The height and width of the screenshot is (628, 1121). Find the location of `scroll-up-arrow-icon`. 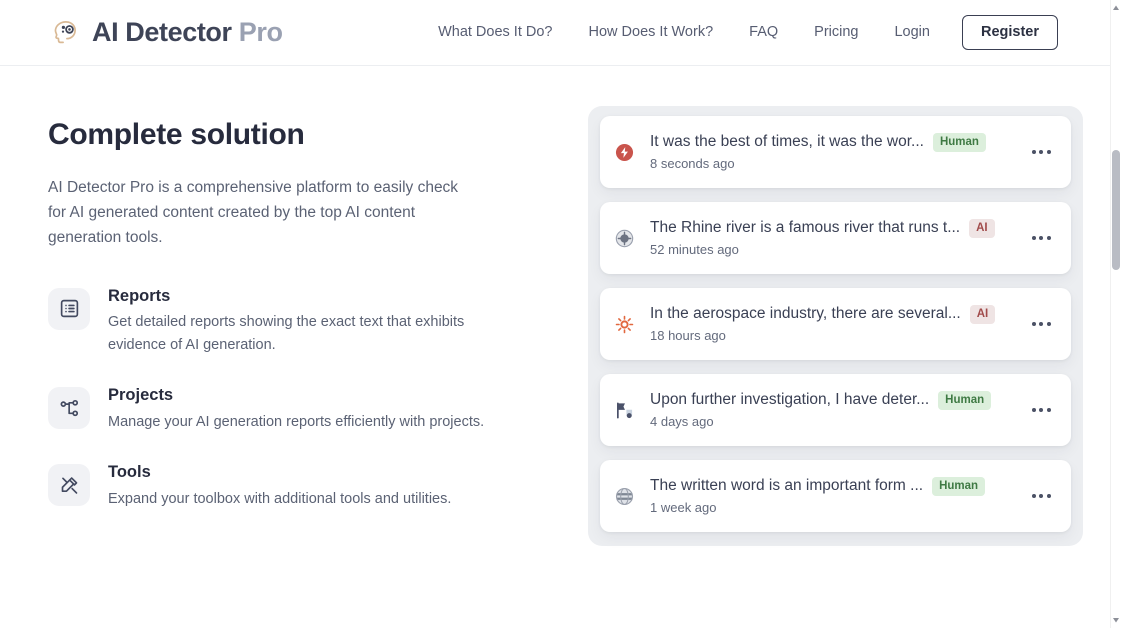

scroll-up-arrow-icon is located at coordinates (1116, 8).